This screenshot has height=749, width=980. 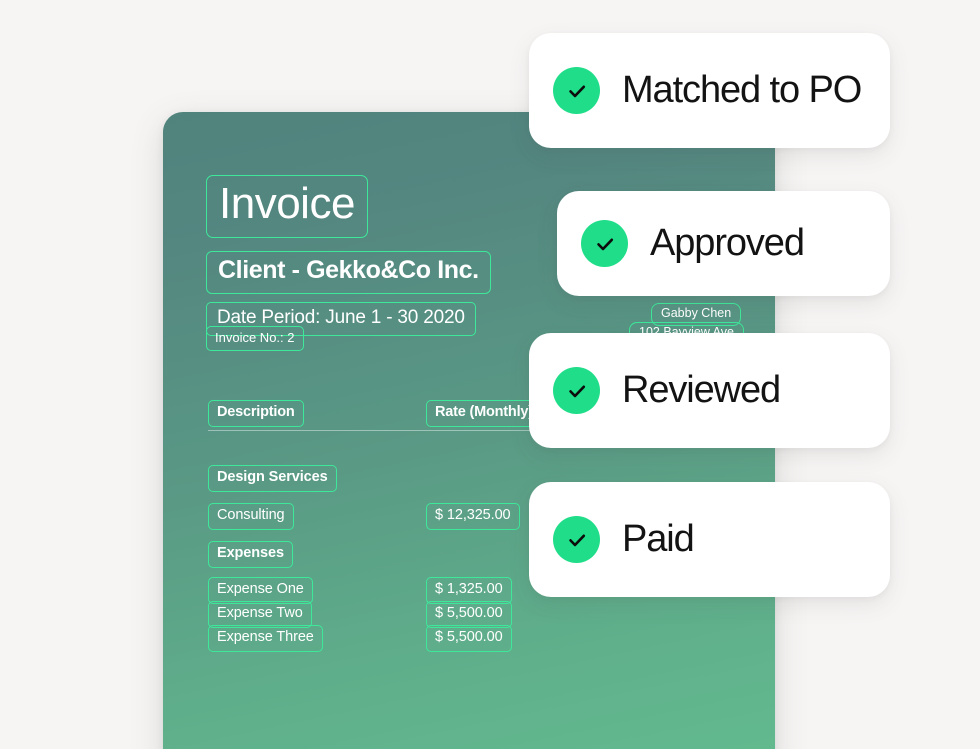 What do you see at coordinates (701, 390) in the screenshot?
I see `status-card-label: Reviewed` at bounding box center [701, 390].